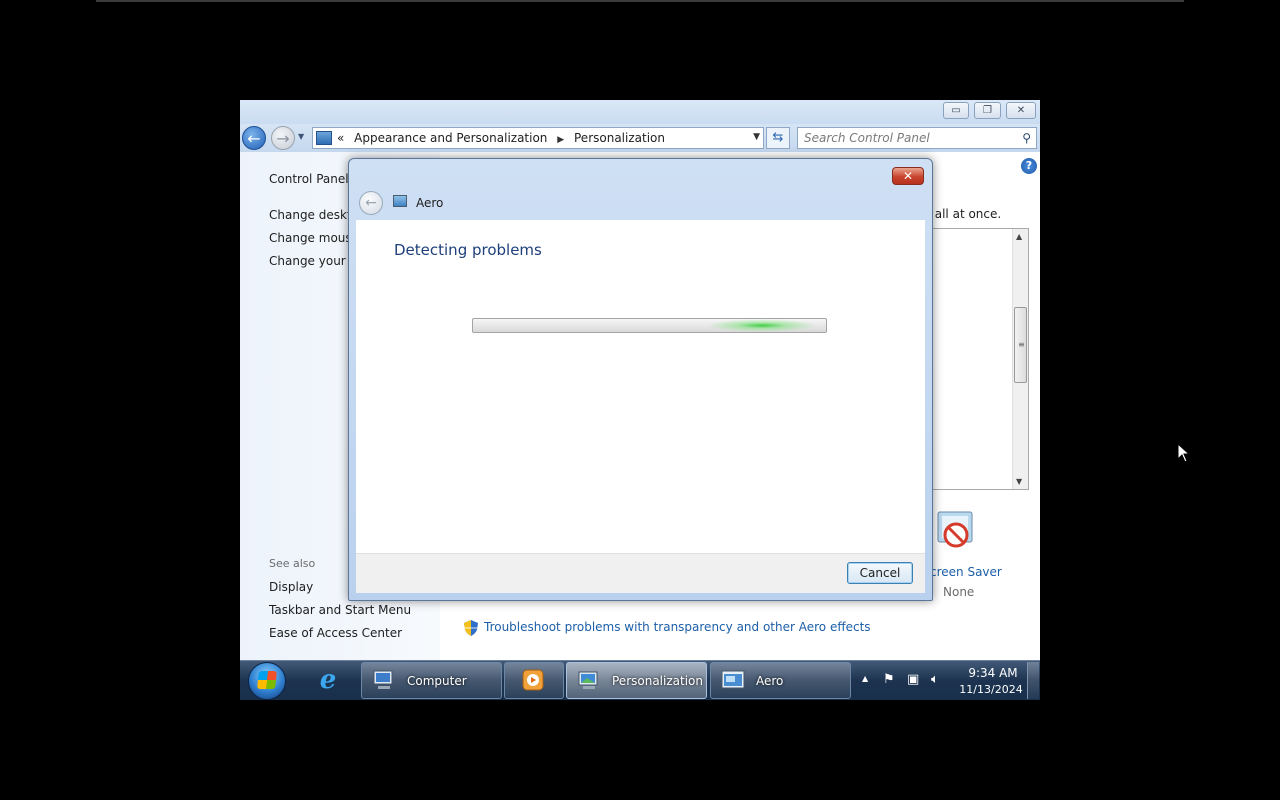  What do you see at coordinates (1033, 680) in the screenshot?
I see `show-desktop-button` at bounding box center [1033, 680].